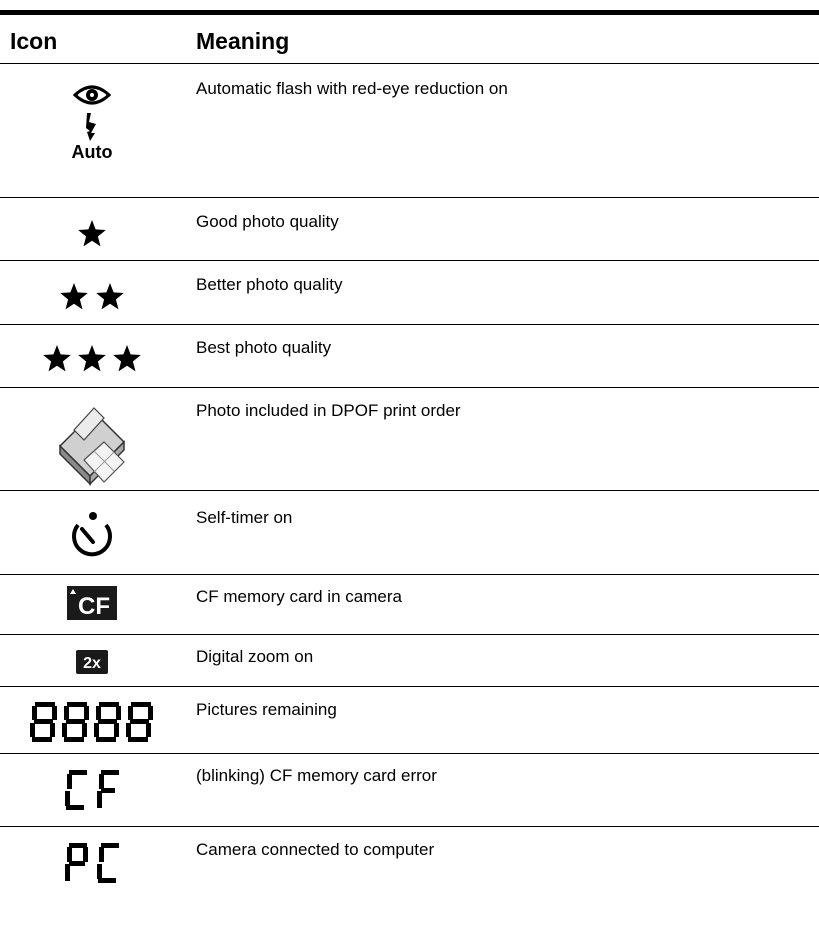 This screenshot has height=946, width=819. Describe the element at coordinates (269, 284) in the screenshot. I see `row-meaning-better-quality: Better photo quality` at that location.